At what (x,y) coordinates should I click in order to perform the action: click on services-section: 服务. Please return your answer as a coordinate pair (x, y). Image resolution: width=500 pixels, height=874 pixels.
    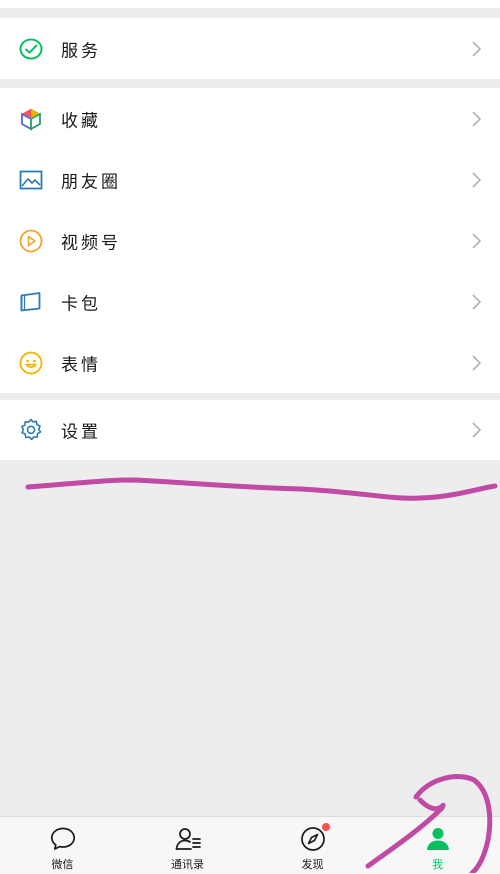
    Looking at the image, I should click on (250, 48).